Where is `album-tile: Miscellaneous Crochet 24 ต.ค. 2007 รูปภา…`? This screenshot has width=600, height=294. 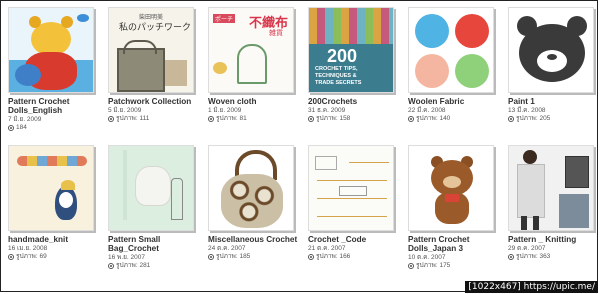
album-tile: Miscellaneous Crochet 24 ต.ค. 2007 รูปภา… is located at coordinates (254, 207).